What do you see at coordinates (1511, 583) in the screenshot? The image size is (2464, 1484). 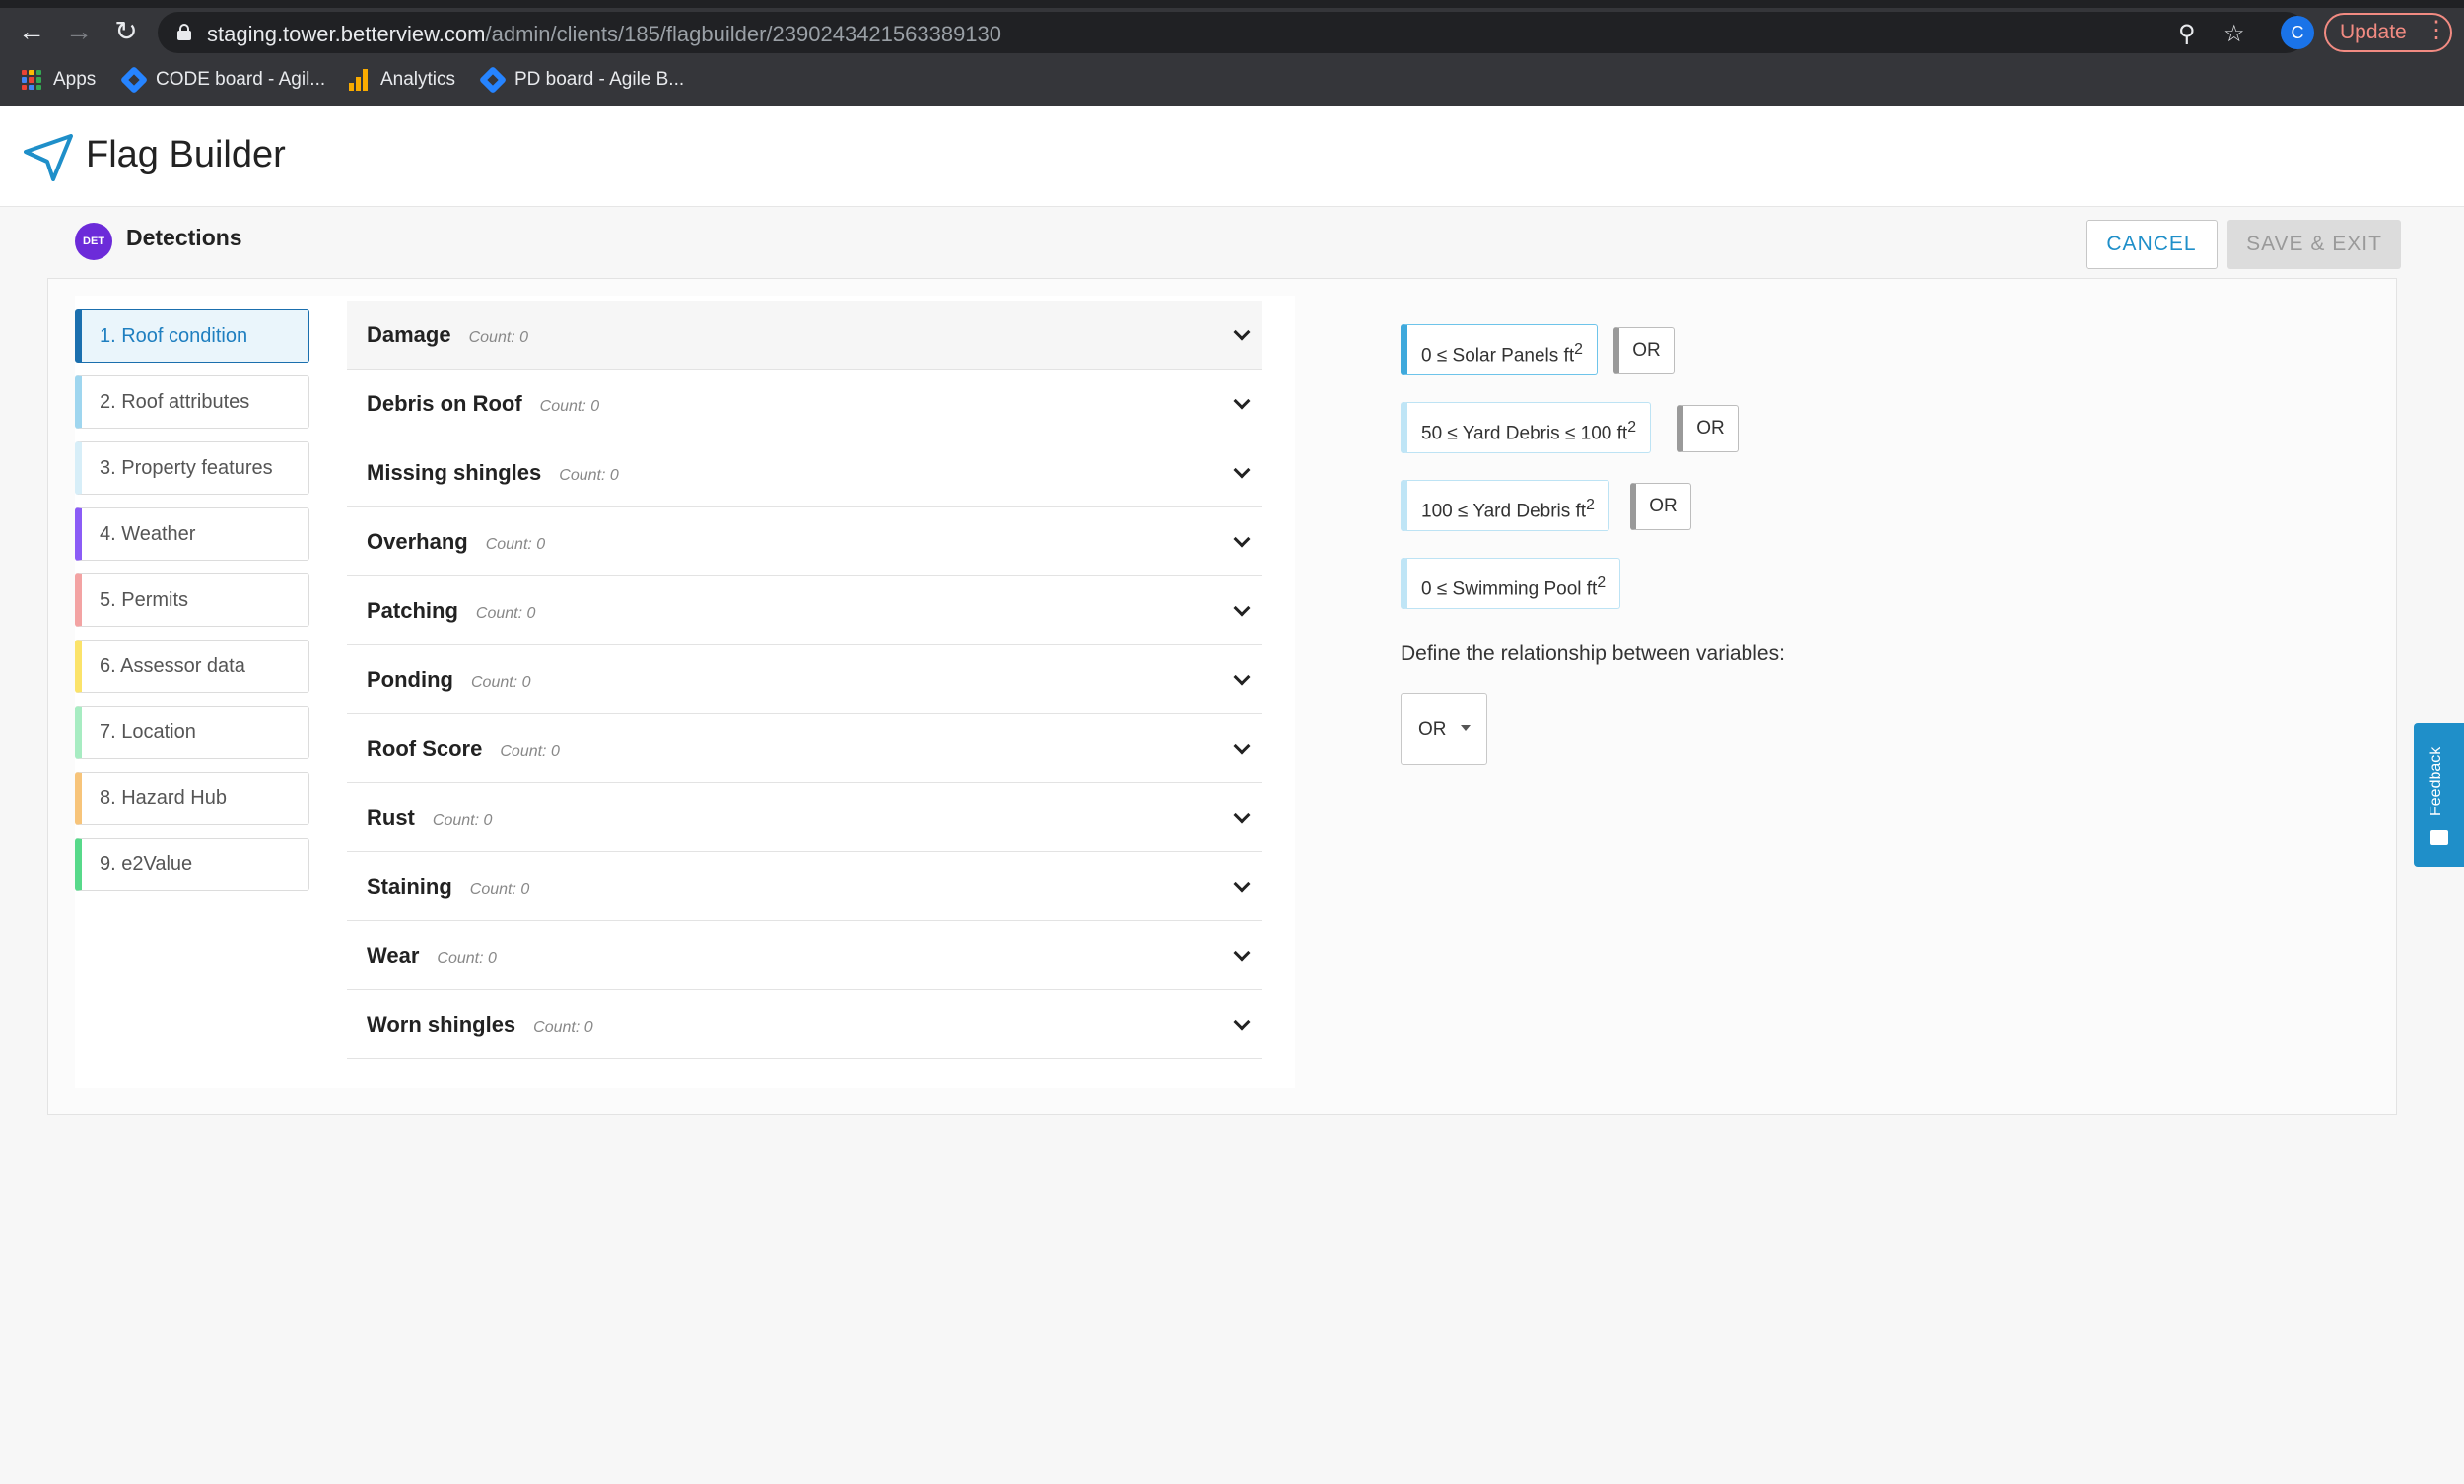 I see `variable-chip-swimming-pool: 0 ≤ Swimming Pool ft2` at bounding box center [1511, 583].